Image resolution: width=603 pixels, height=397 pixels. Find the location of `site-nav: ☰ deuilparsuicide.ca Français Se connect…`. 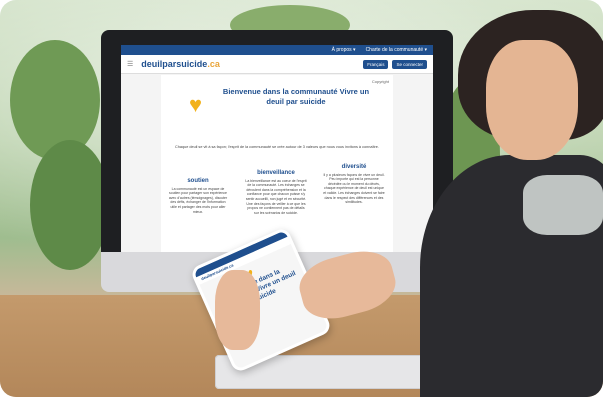

site-nav: ☰ deuilparsuicide.ca Français Se connect… is located at coordinates (277, 64).